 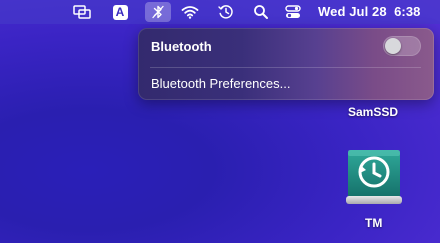 I want to click on time-machine-drive-icon, so click(x=374, y=179).